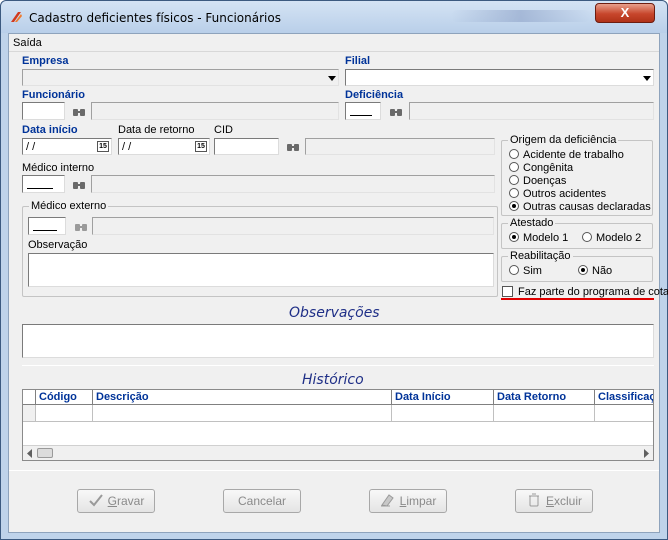 The height and width of the screenshot is (540, 668). What do you see at coordinates (127, 147) in the screenshot?
I see `data-retorno-value: / /` at bounding box center [127, 147].